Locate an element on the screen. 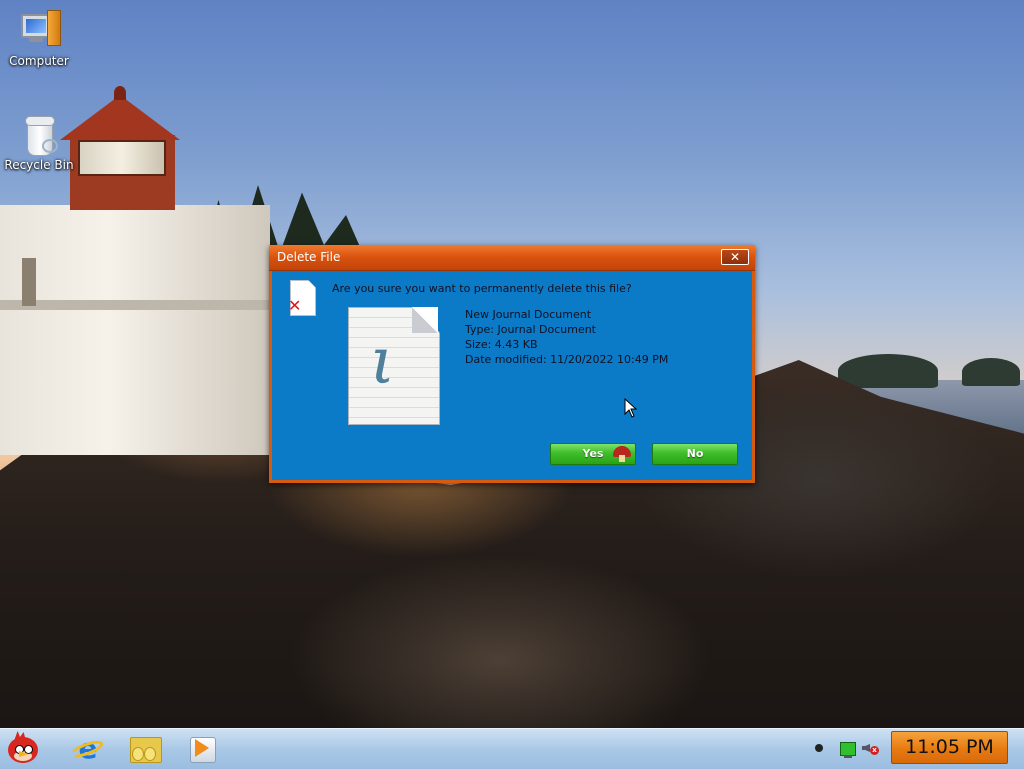 The width and height of the screenshot is (1024, 769). wallpaper-lighthouse-base is located at coordinates (135, 330).